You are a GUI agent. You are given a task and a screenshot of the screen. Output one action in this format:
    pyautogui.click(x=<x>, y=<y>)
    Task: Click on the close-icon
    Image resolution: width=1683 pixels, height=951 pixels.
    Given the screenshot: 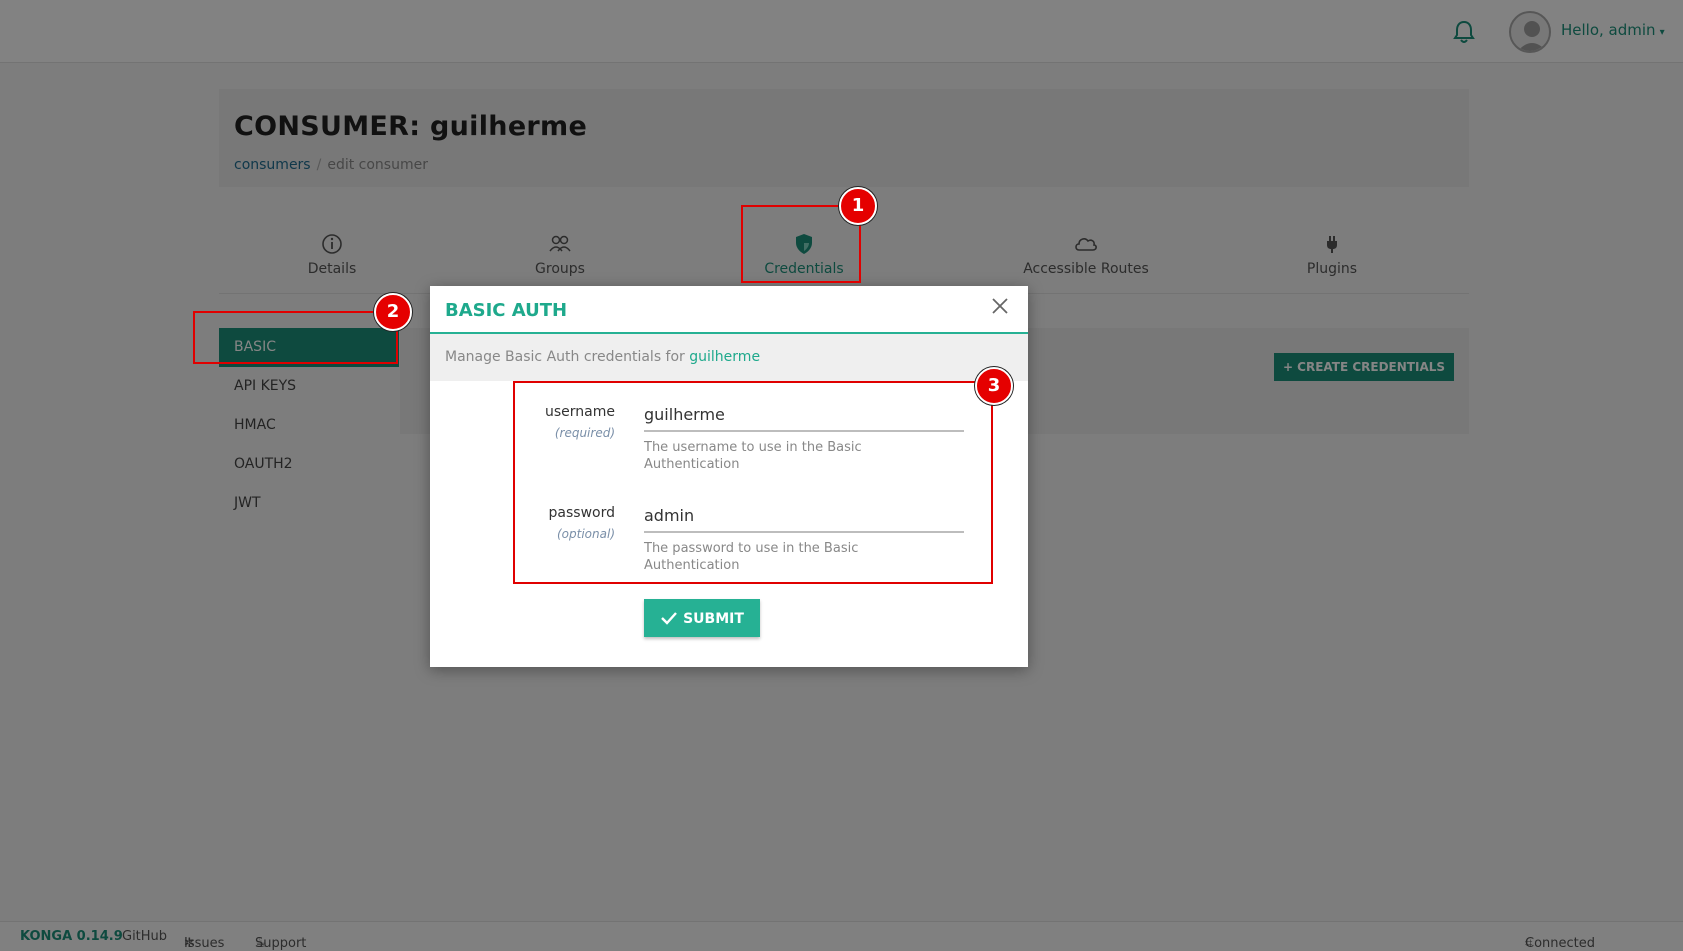 What is the action you would take?
    pyautogui.click(x=1000, y=306)
    